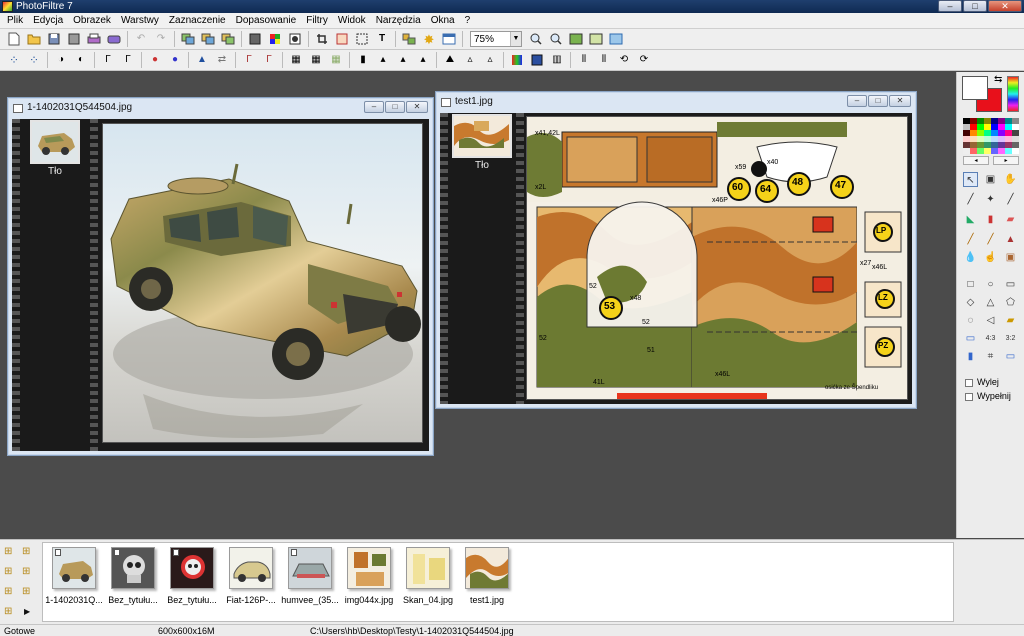 Image resolution: width=1024 pixels, height=636 pixels. What do you see at coordinates (428, 576) in the screenshot?
I see `thumbnail-item: Skan_04.jpg` at bounding box center [428, 576].